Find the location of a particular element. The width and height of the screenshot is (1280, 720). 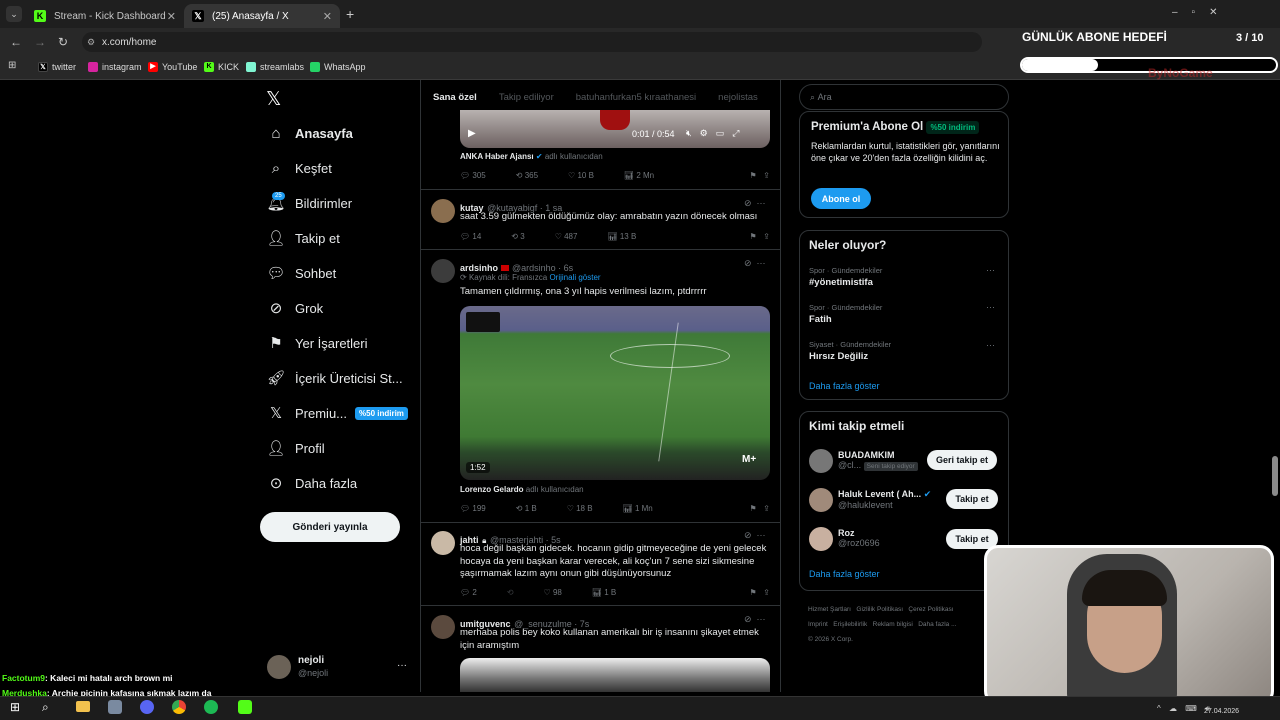

play-icon: ▶ is located at coordinates (472, 133).